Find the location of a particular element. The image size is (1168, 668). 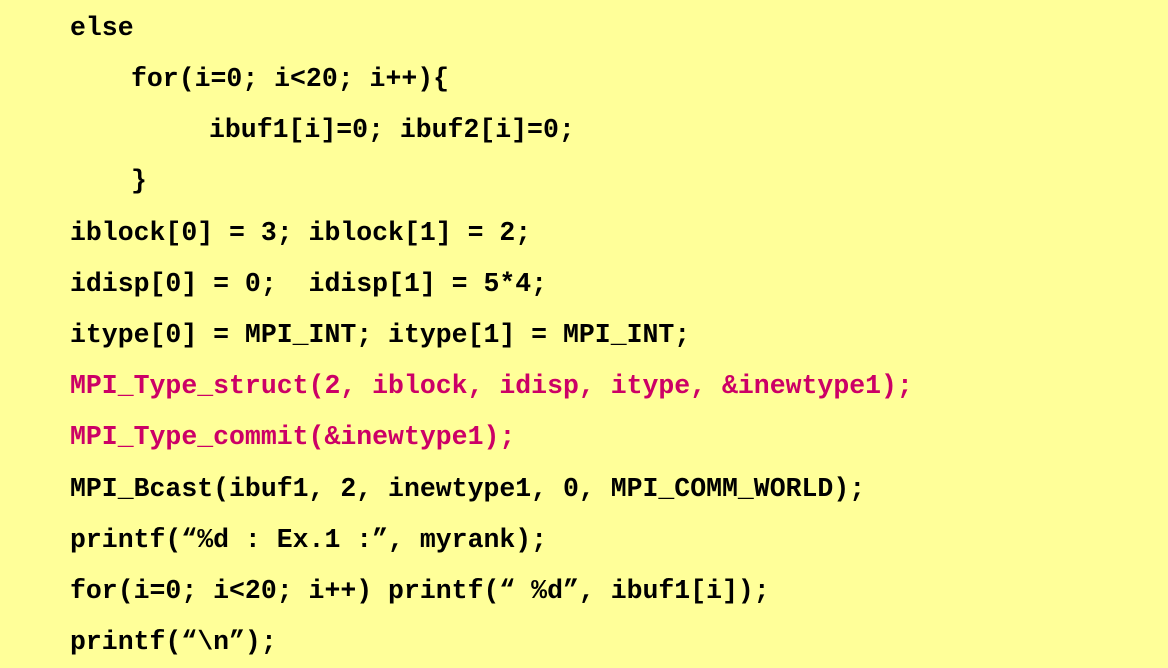

code-line-type-commit: MPI_Type_commit(&inewtype1); is located at coordinates (293, 437).